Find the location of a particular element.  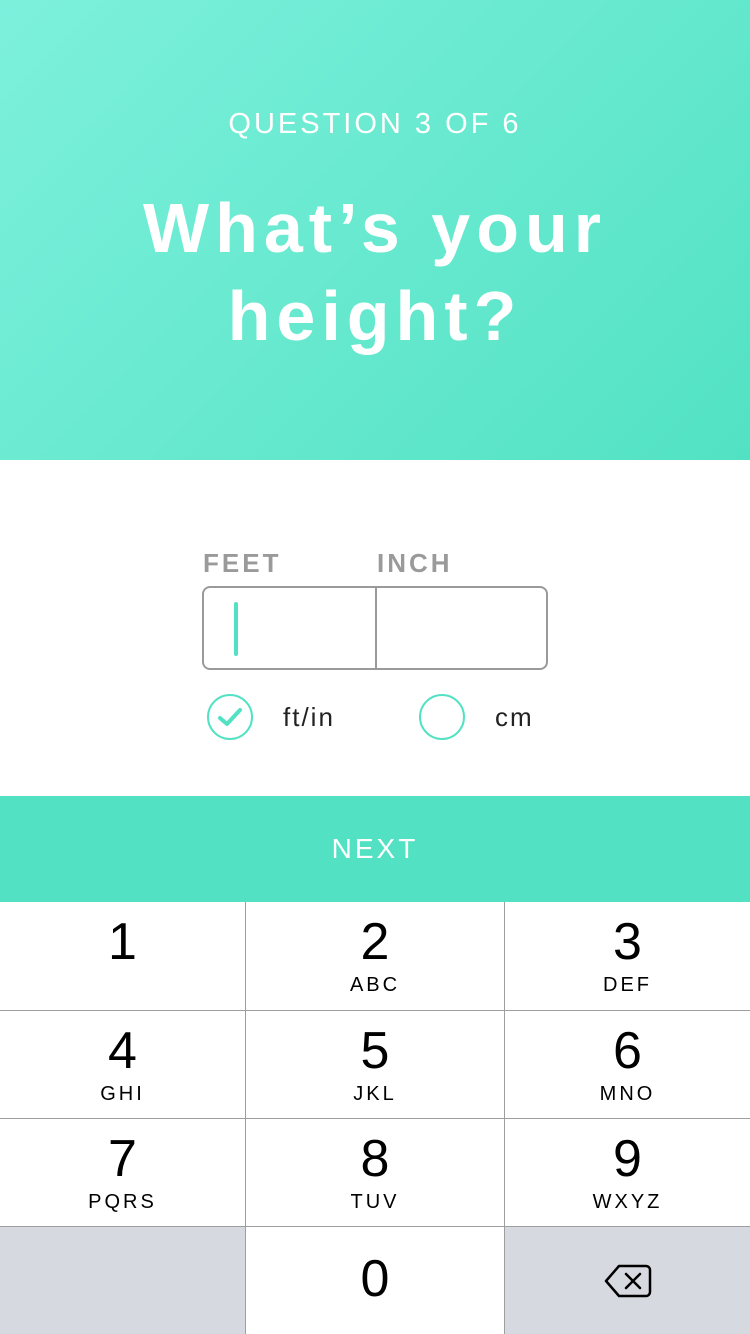

key-8: 8 TUV is located at coordinates (375, 1173).